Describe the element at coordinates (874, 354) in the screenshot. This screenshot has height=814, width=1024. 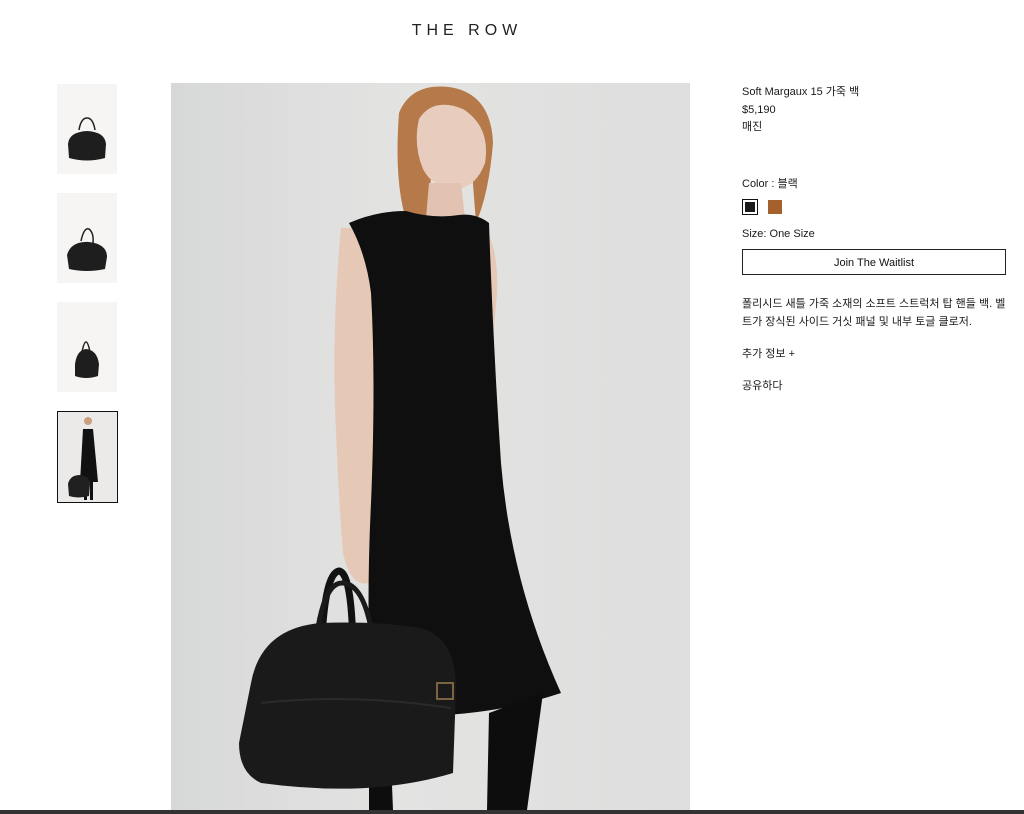
I see `more-info-toggle: 추가 정보 +` at that location.